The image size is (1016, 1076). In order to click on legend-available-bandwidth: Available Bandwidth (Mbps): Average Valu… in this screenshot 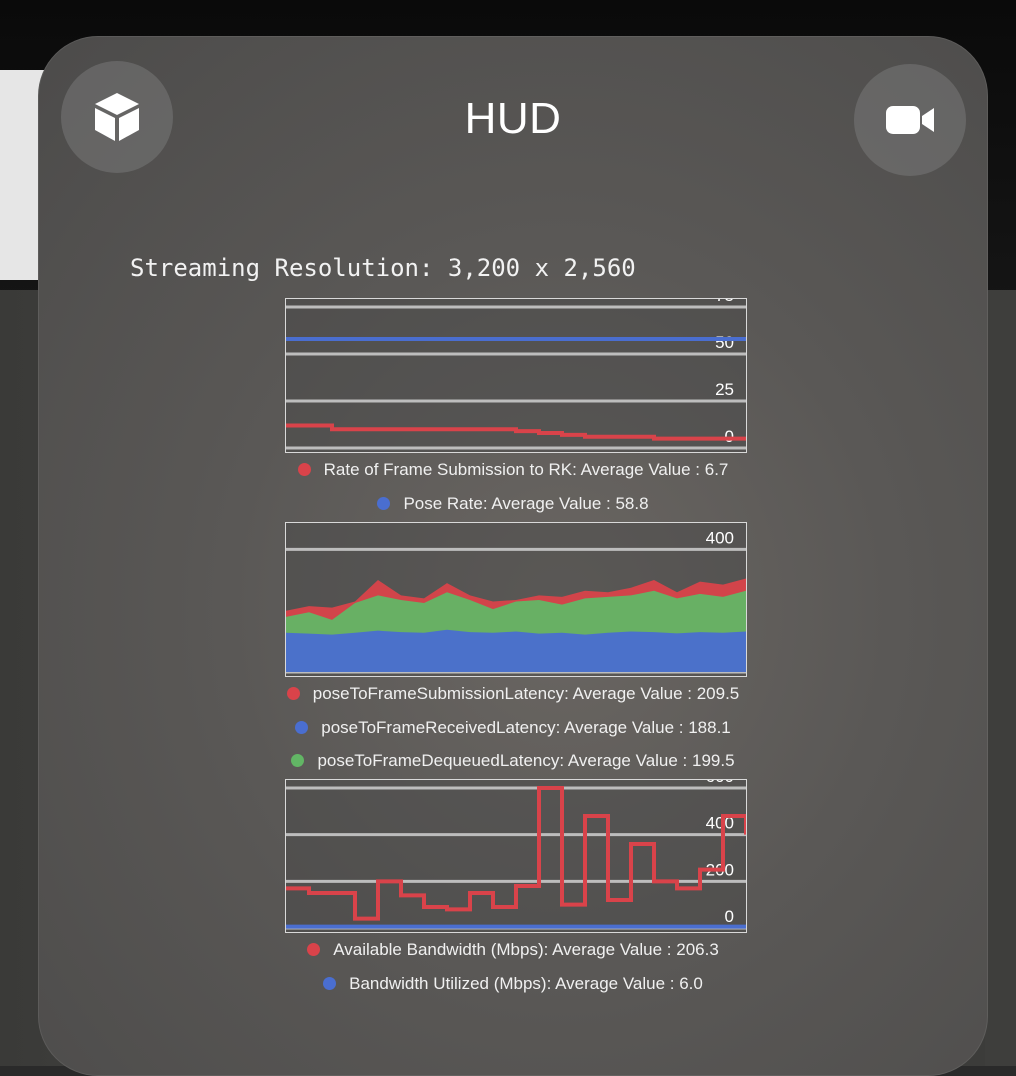, I will do `click(513, 950)`.